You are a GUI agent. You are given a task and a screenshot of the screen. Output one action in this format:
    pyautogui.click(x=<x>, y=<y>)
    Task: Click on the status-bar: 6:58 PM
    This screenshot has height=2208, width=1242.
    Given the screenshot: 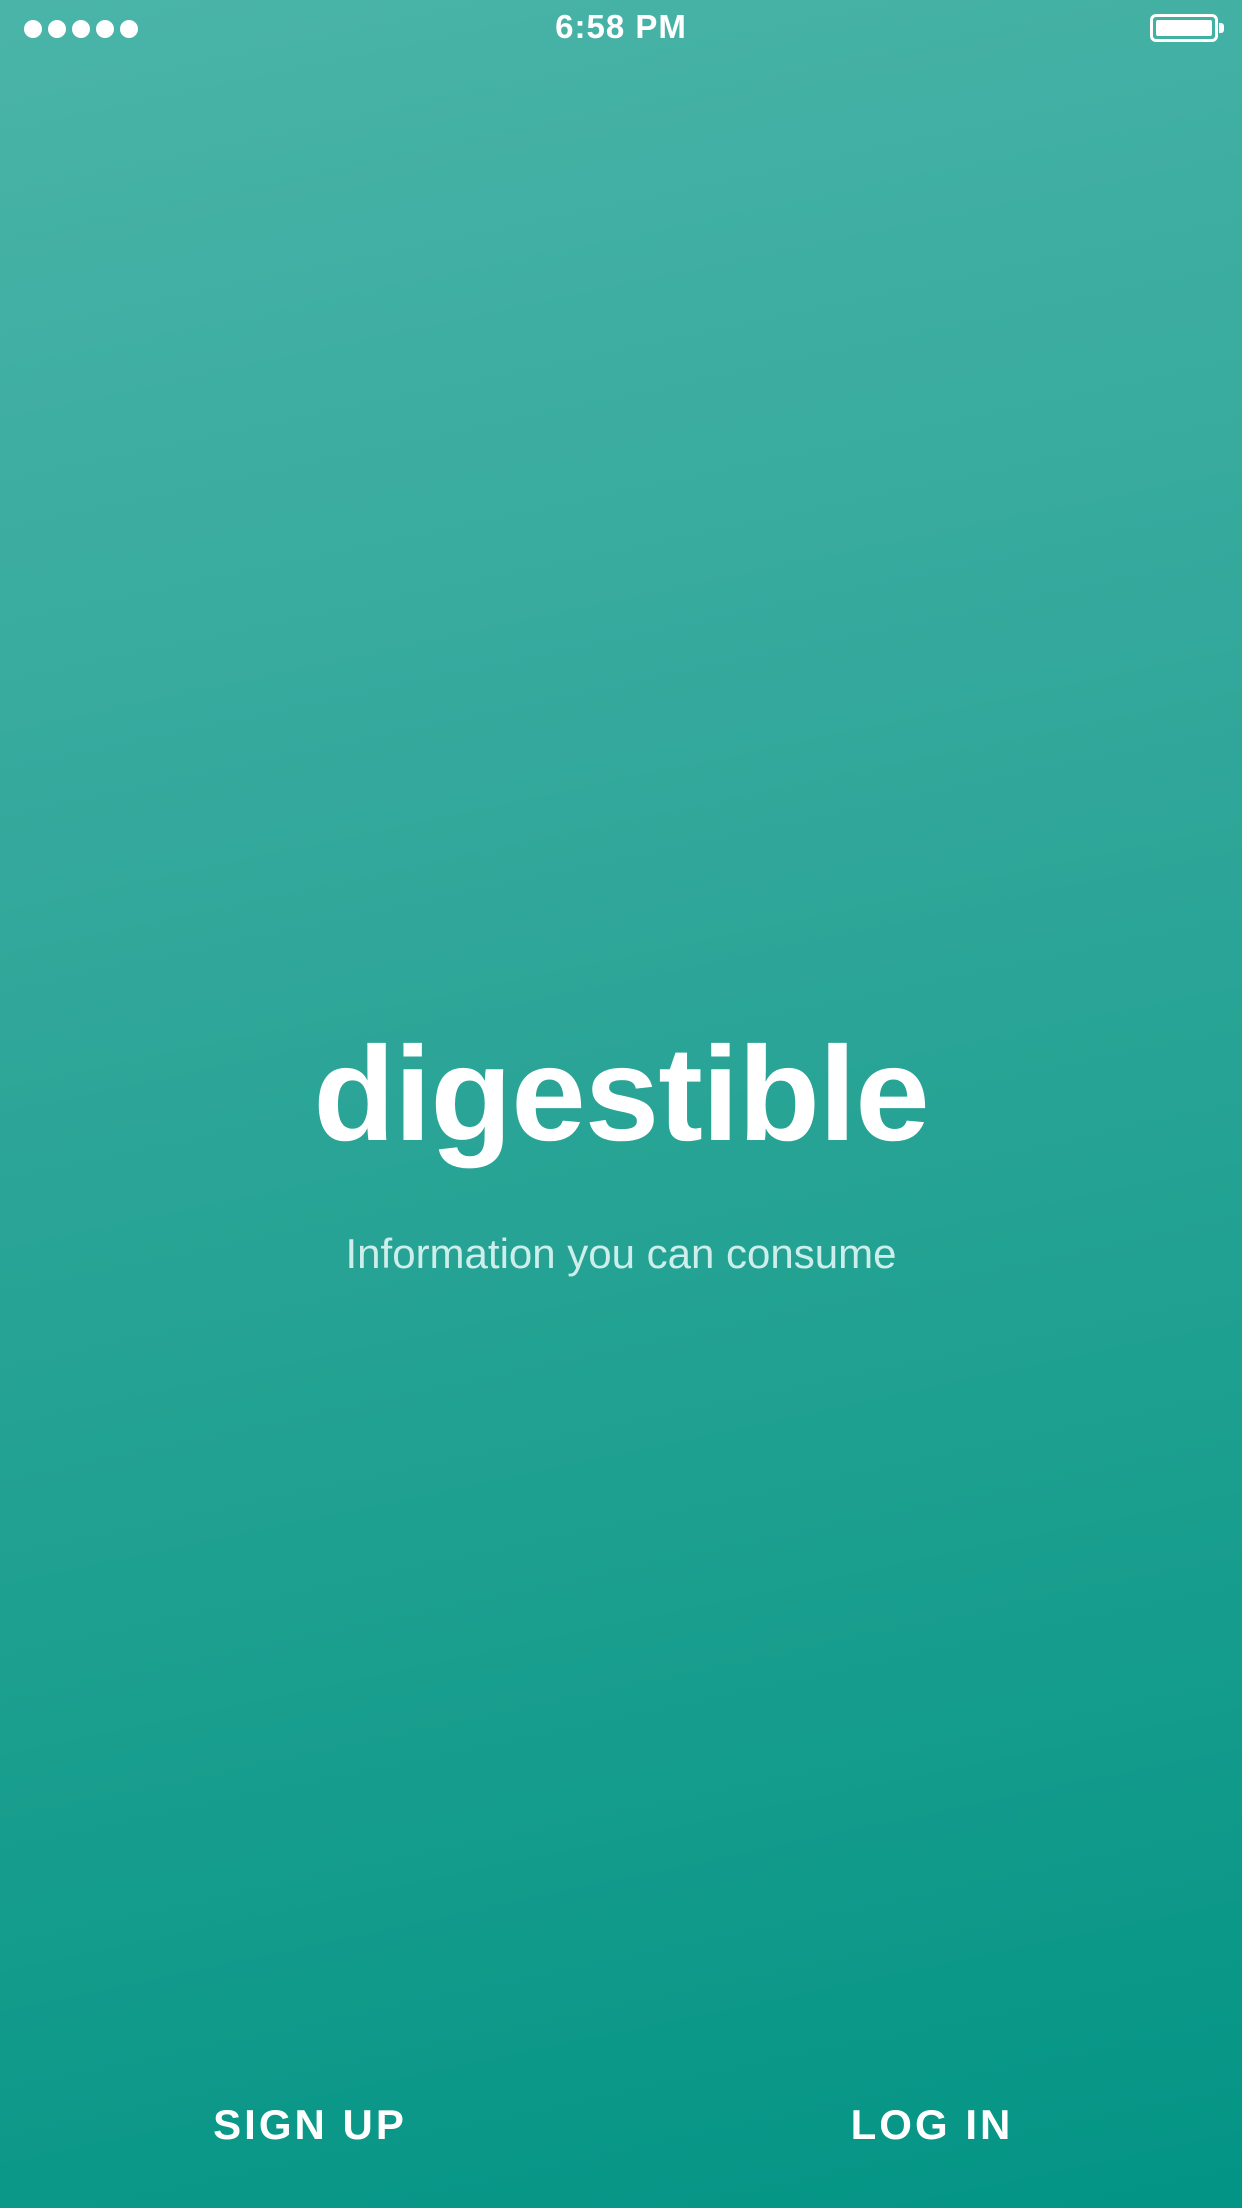 What is the action you would take?
    pyautogui.click(x=621, y=29)
    